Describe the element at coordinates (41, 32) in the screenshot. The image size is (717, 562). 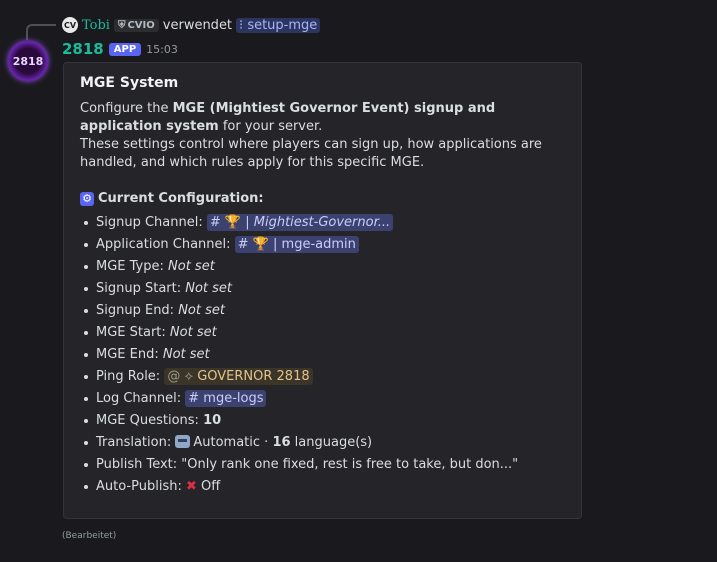
I see `reply-connector` at that location.